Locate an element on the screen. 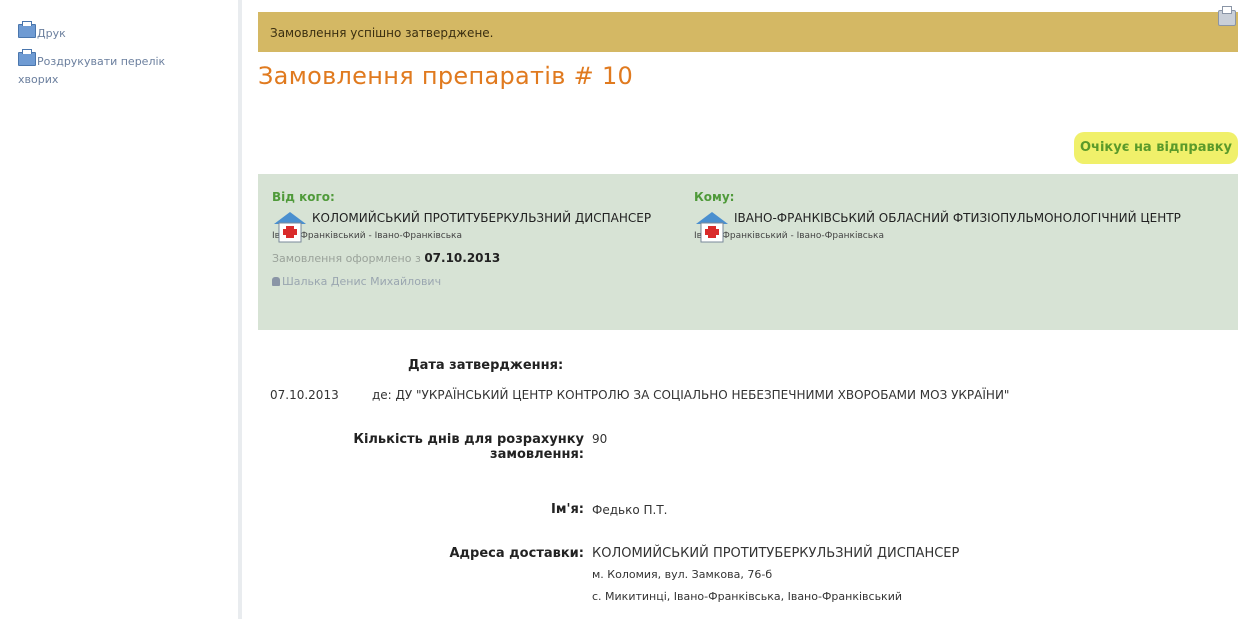  name-label: Ім'я: is located at coordinates (567, 509).